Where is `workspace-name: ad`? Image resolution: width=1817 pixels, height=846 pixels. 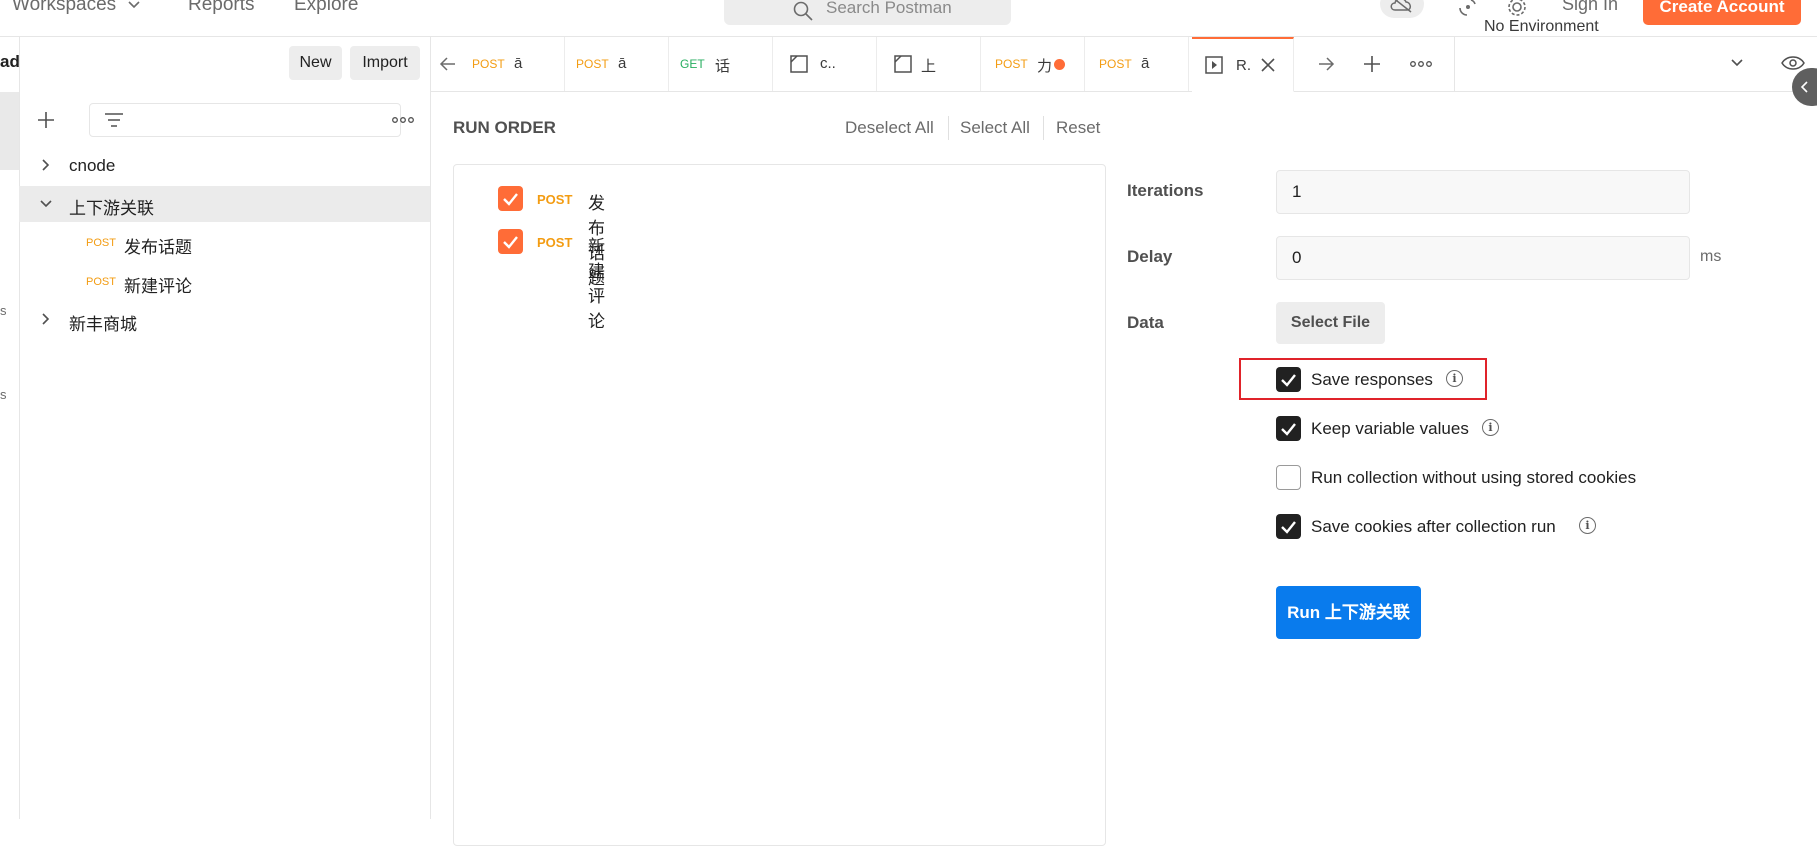
workspace-name: ad is located at coordinates (10, 61).